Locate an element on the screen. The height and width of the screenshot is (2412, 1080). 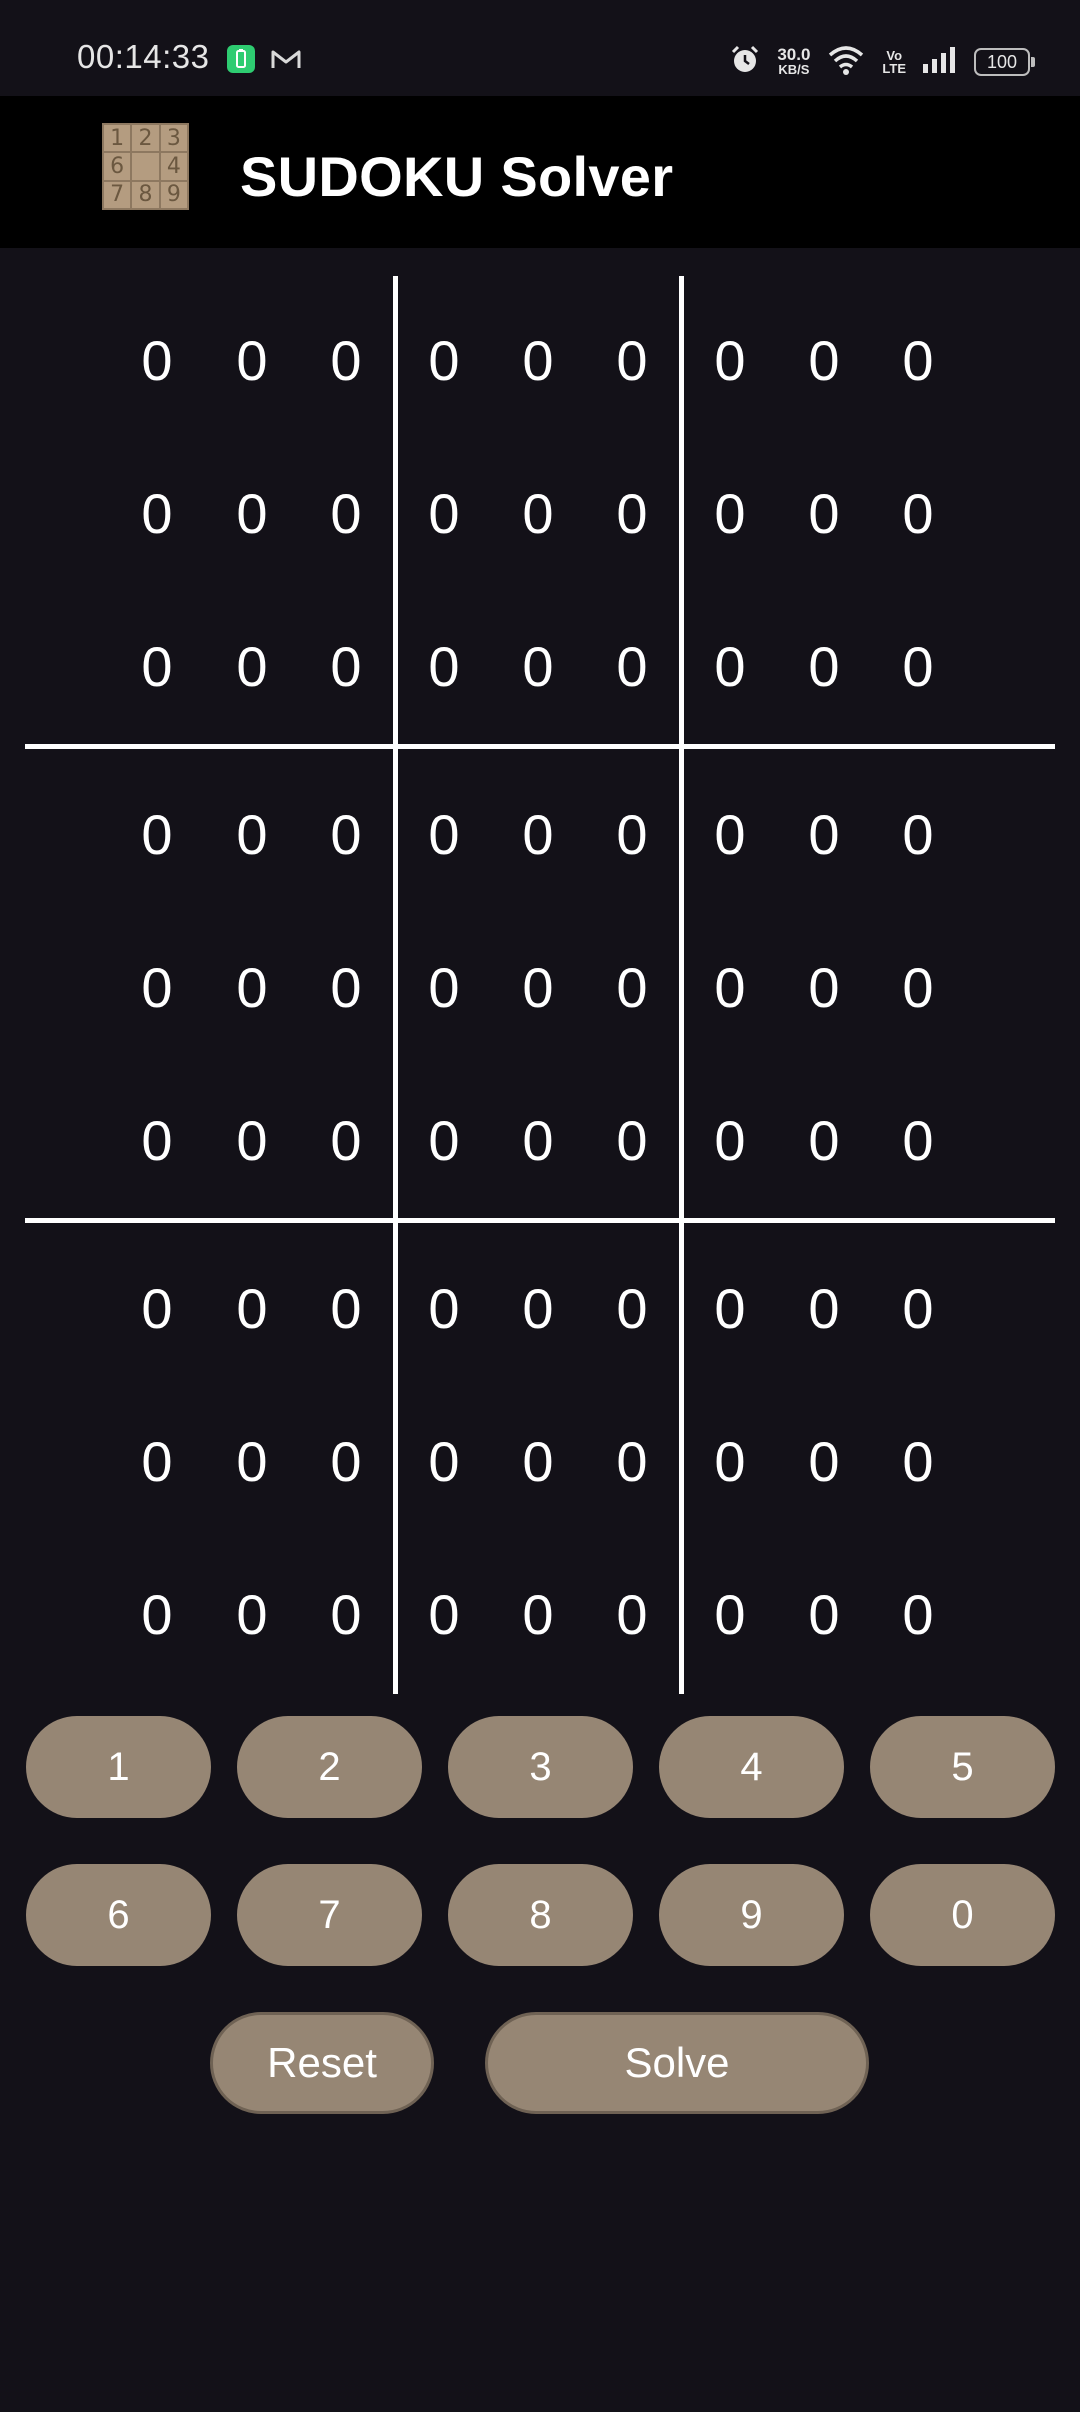
sudoku-cell-r6-c6: 0 is located at coordinates (632, 1140).